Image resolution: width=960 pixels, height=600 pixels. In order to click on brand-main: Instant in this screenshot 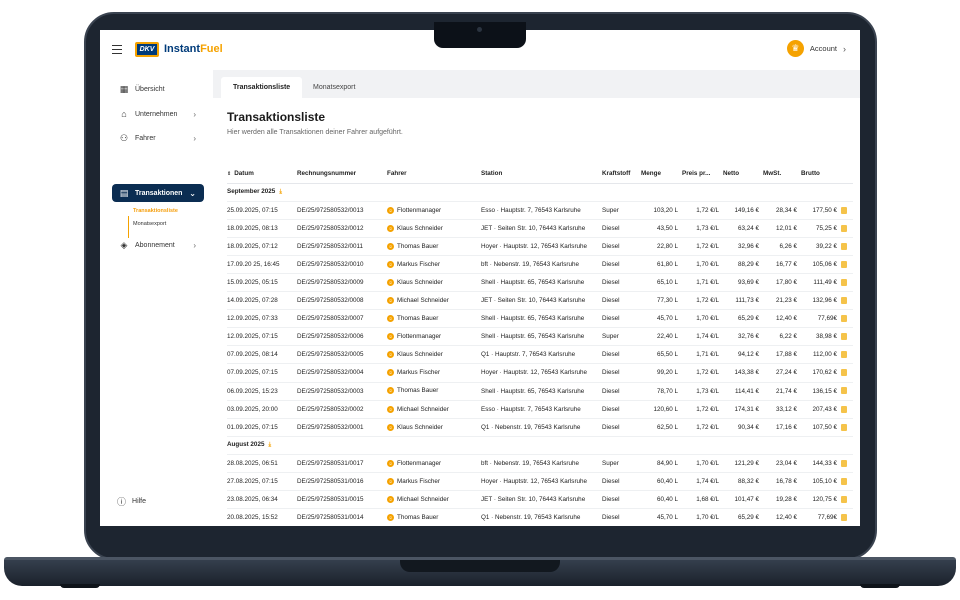, I will do `click(182, 49)`.